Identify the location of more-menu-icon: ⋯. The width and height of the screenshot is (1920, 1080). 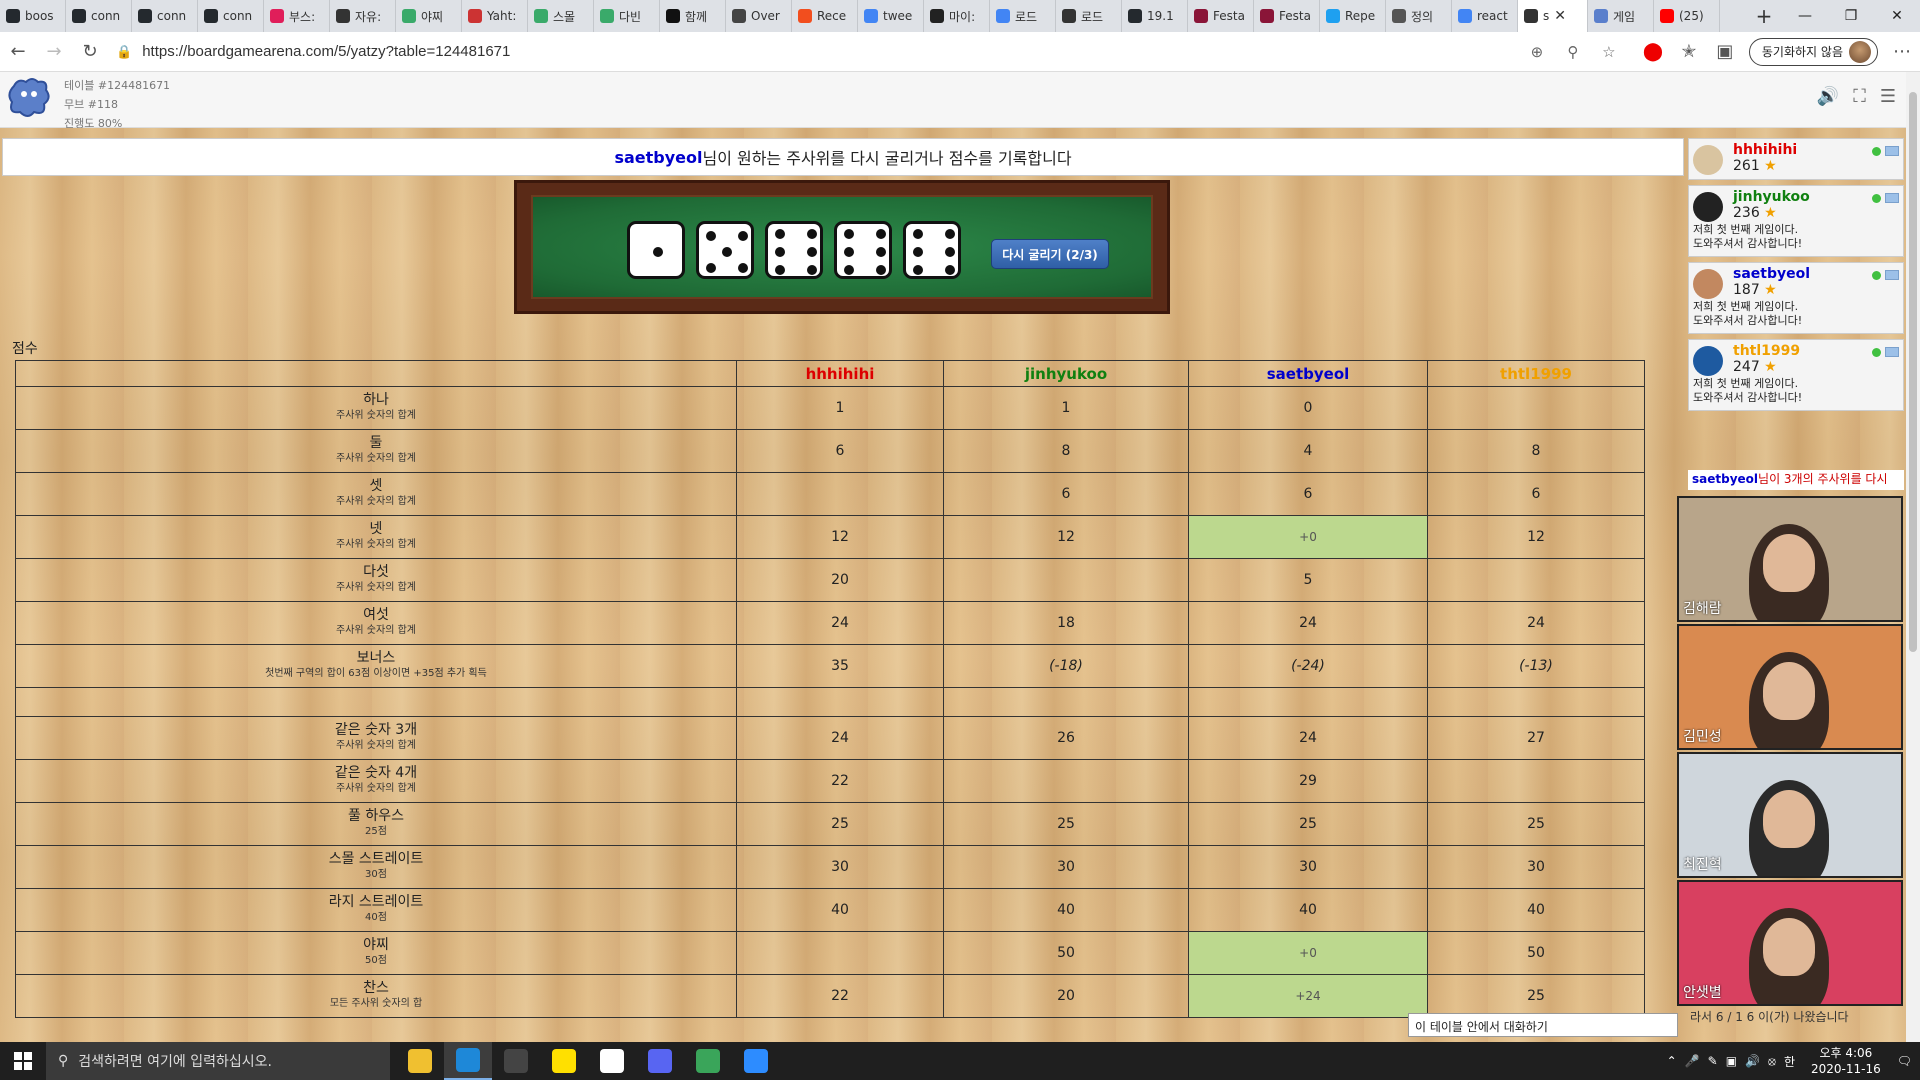
(1902, 52).